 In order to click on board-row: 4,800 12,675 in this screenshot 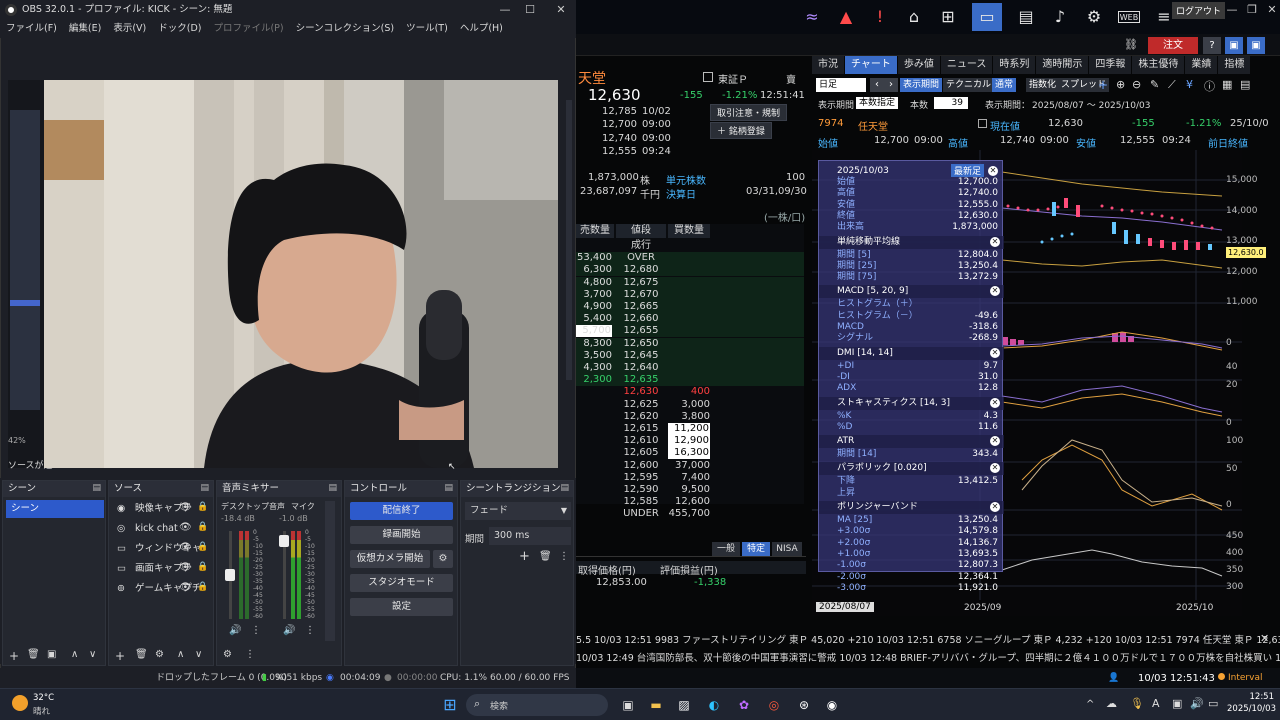, I will do `click(690, 282)`.